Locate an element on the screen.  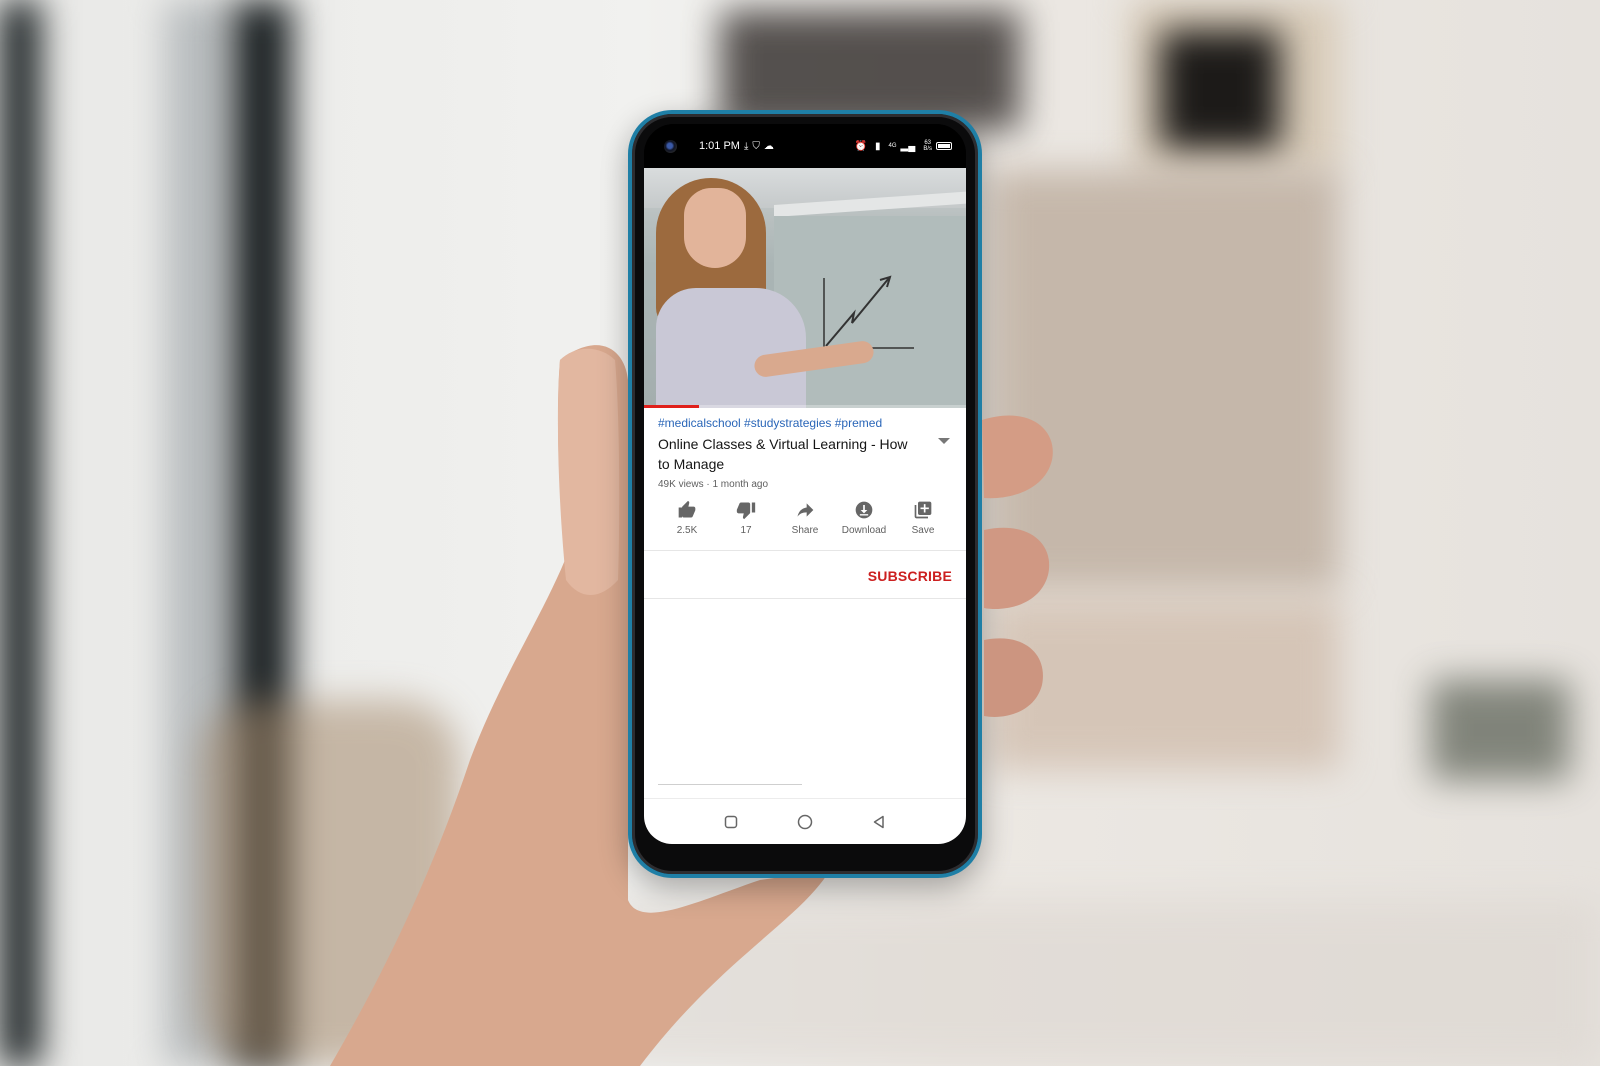
background-floor is located at coordinates (1100, 983).